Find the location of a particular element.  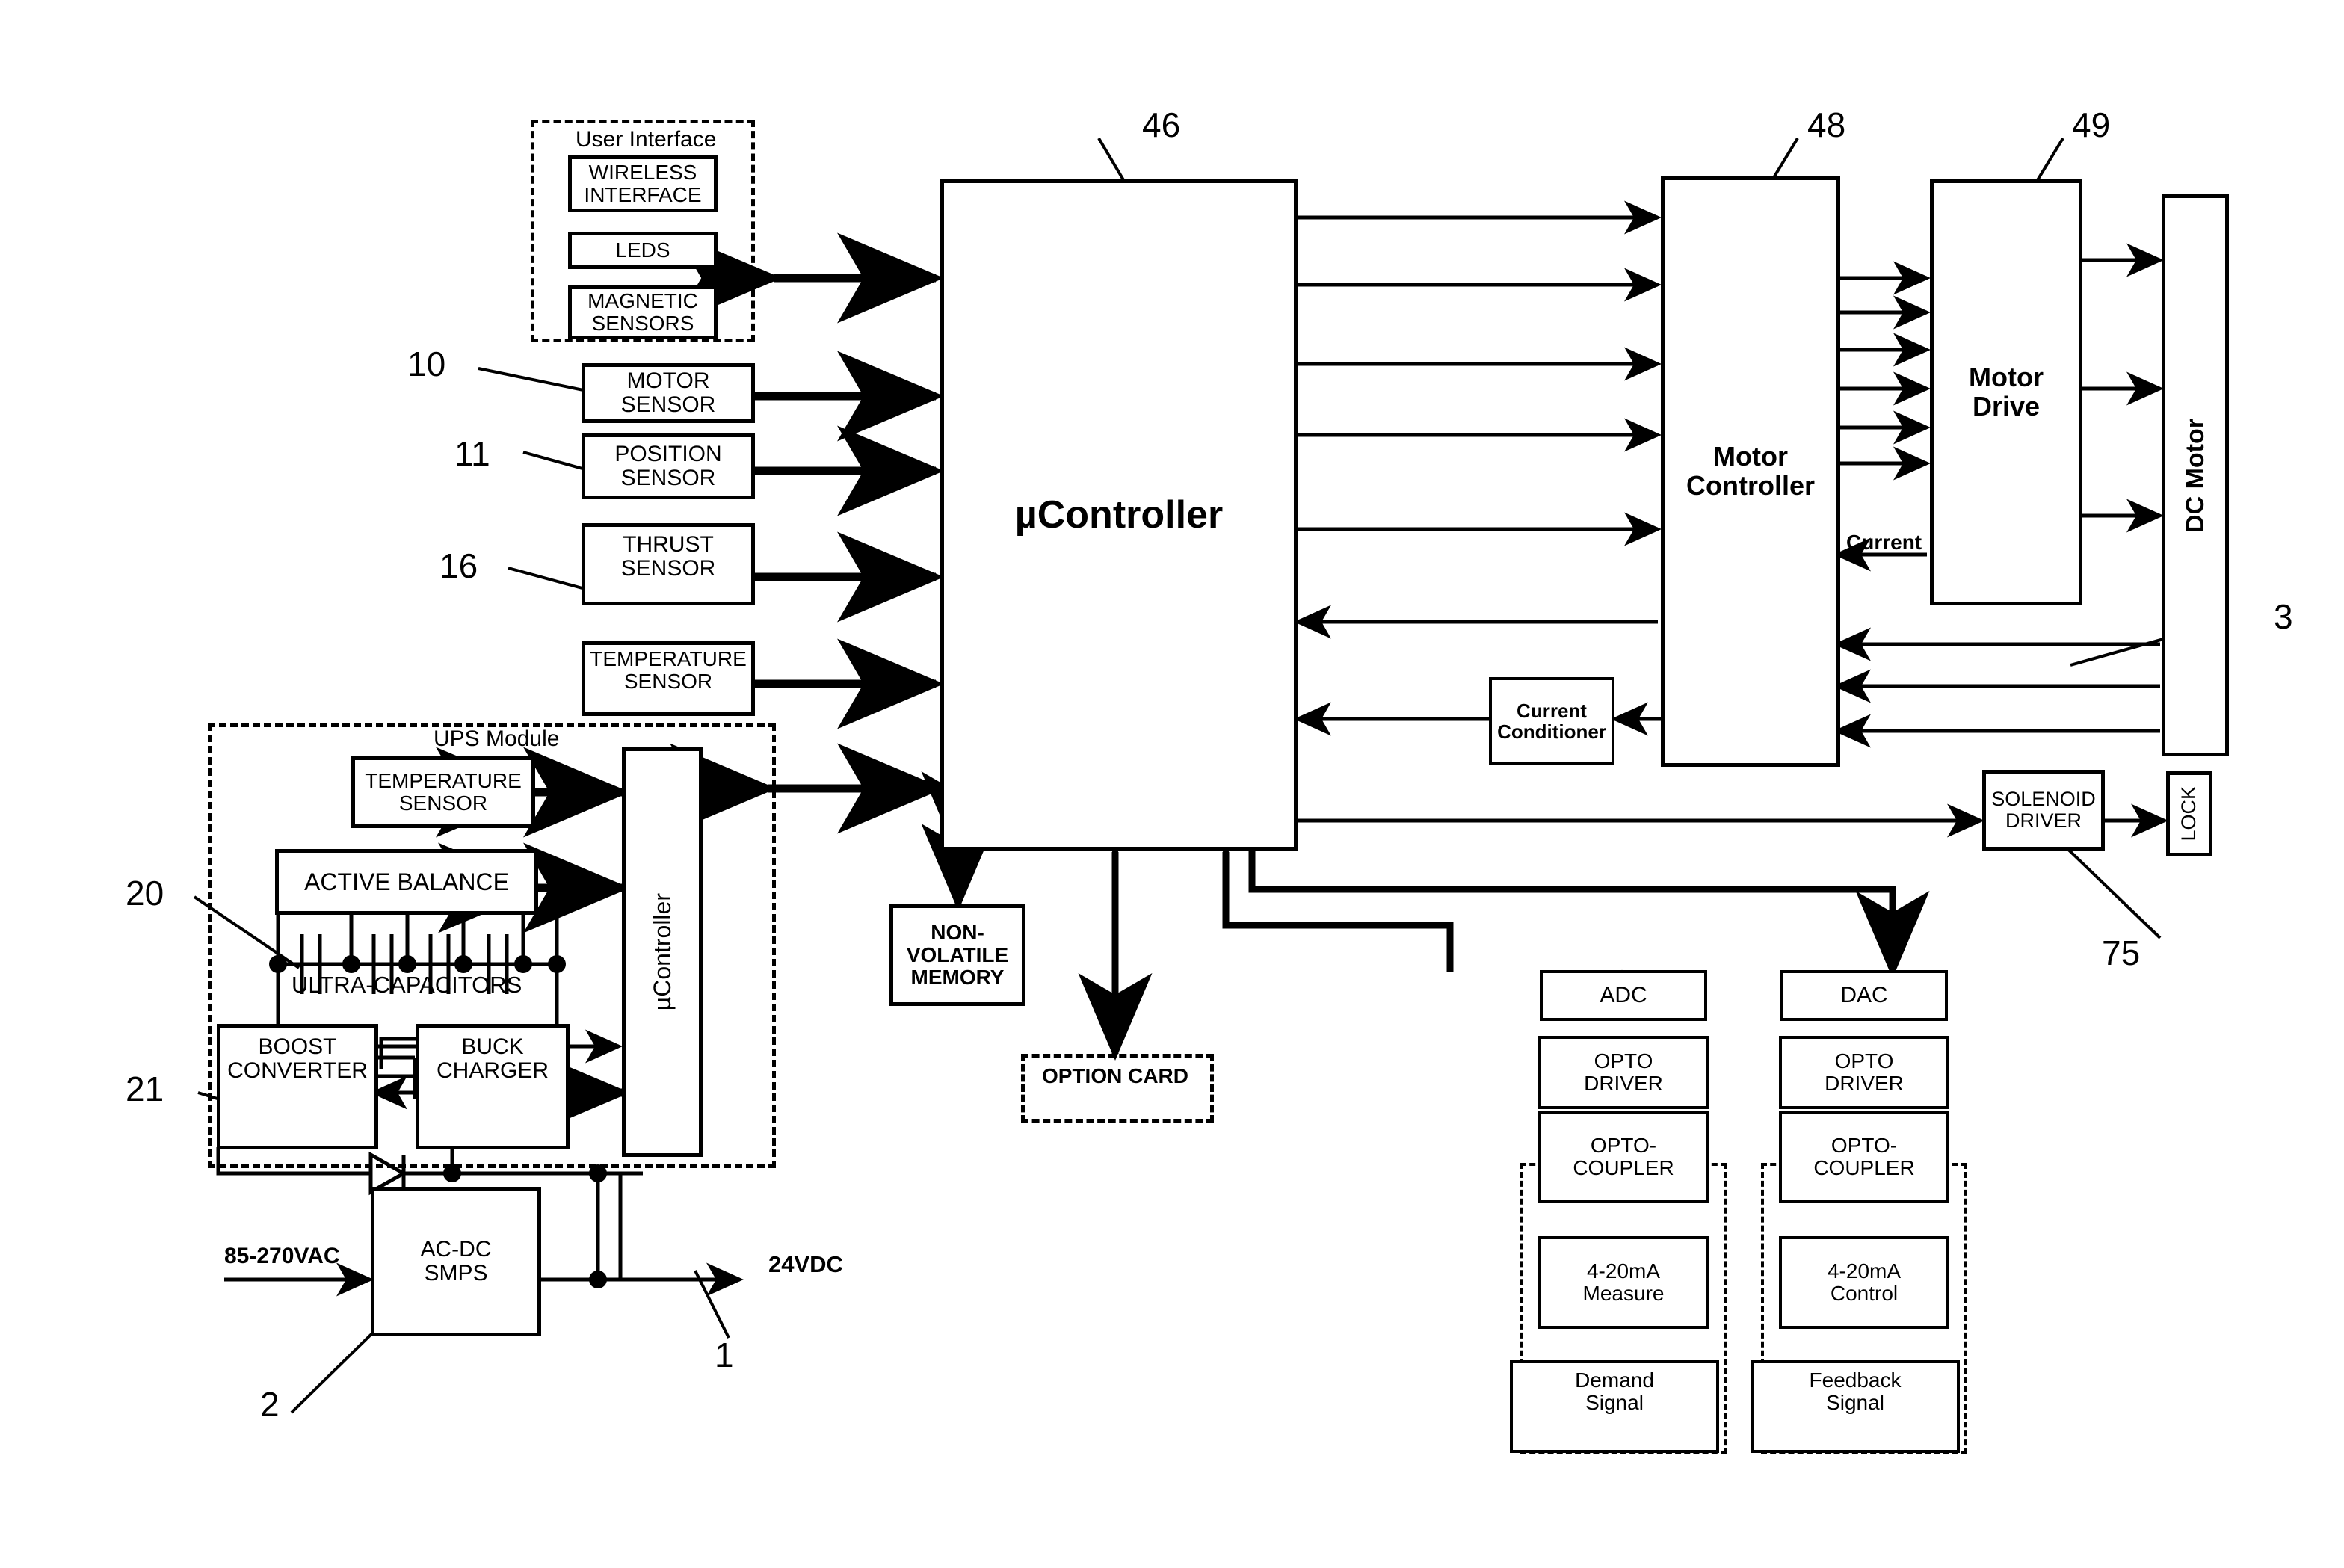

active-balance-label: ACTIVE BALANCE is located at coordinates (406, 881).